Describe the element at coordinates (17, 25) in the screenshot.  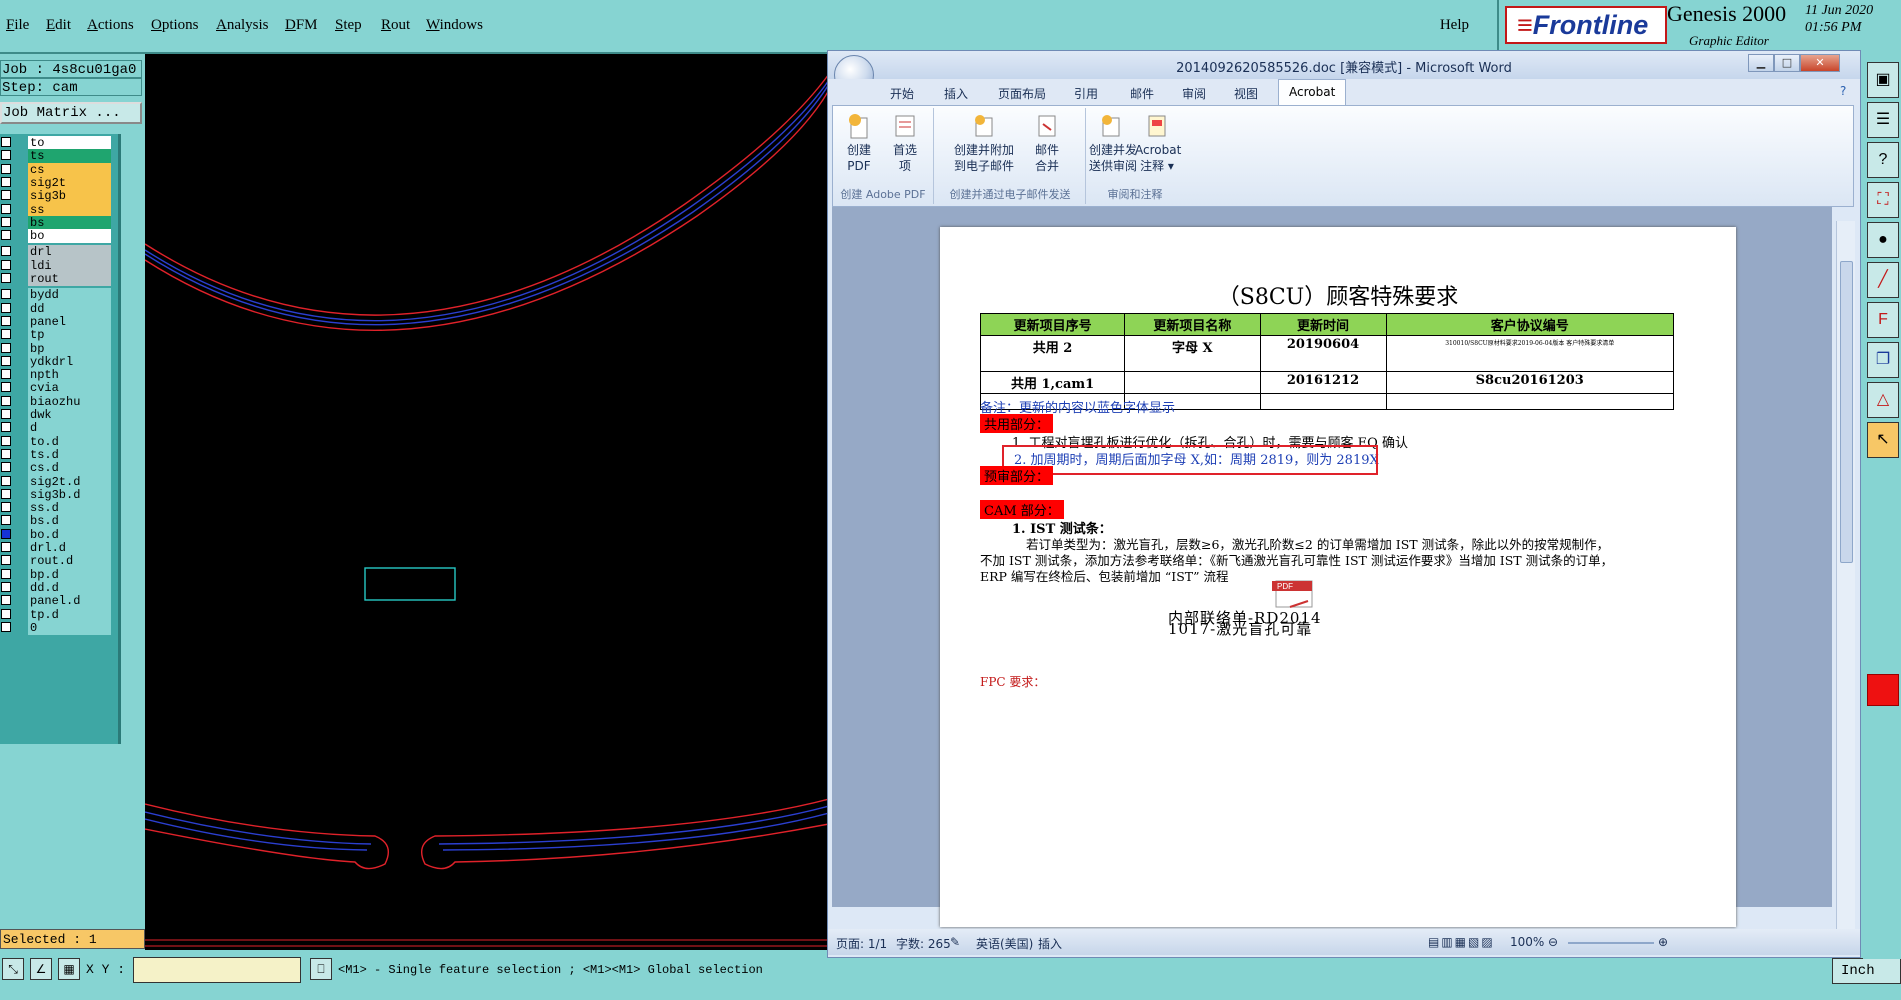
I see `menu-file: File` at that location.